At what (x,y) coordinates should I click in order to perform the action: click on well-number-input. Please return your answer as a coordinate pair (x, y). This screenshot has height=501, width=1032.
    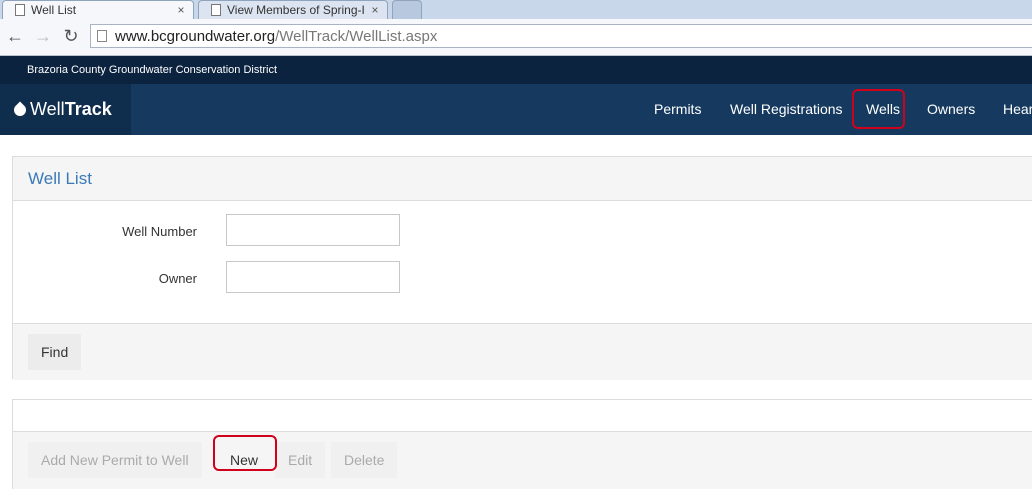
    Looking at the image, I should click on (313, 230).